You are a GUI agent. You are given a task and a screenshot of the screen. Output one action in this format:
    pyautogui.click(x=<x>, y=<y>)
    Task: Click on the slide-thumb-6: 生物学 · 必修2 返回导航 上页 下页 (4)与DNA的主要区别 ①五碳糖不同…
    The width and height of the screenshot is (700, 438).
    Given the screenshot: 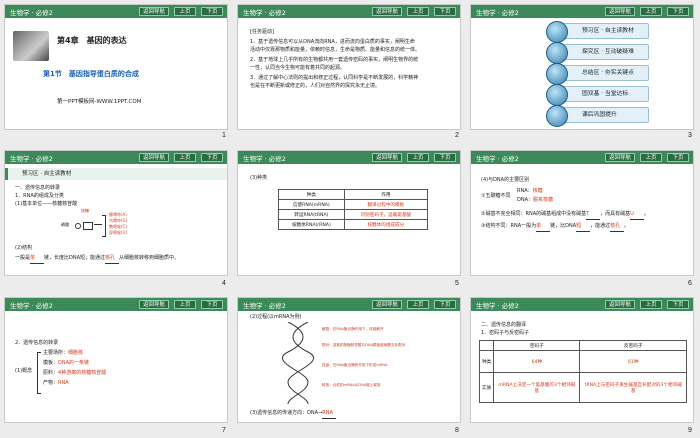 What is the action you would take?
    pyautogui.click(x=582, y=213)
    